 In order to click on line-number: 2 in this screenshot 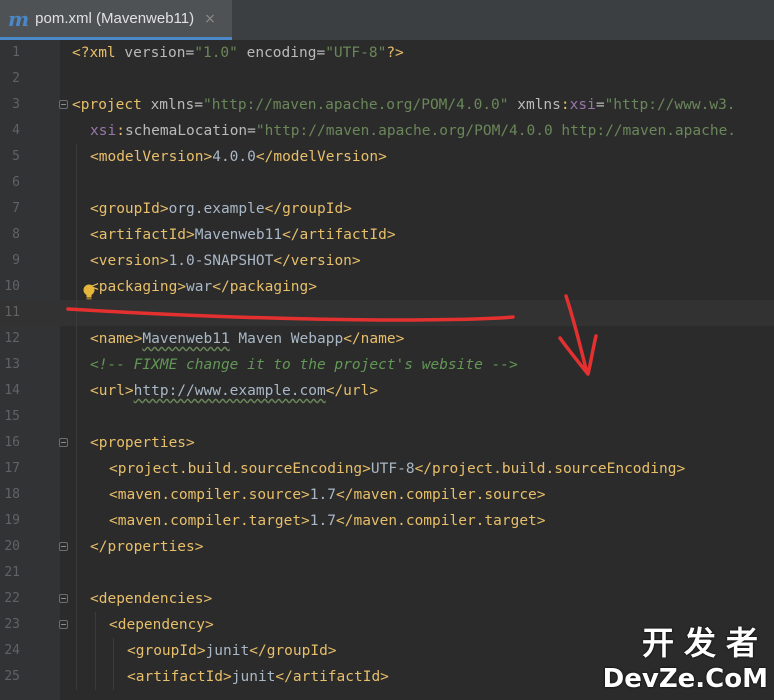, I will do `click(16, 78)`.